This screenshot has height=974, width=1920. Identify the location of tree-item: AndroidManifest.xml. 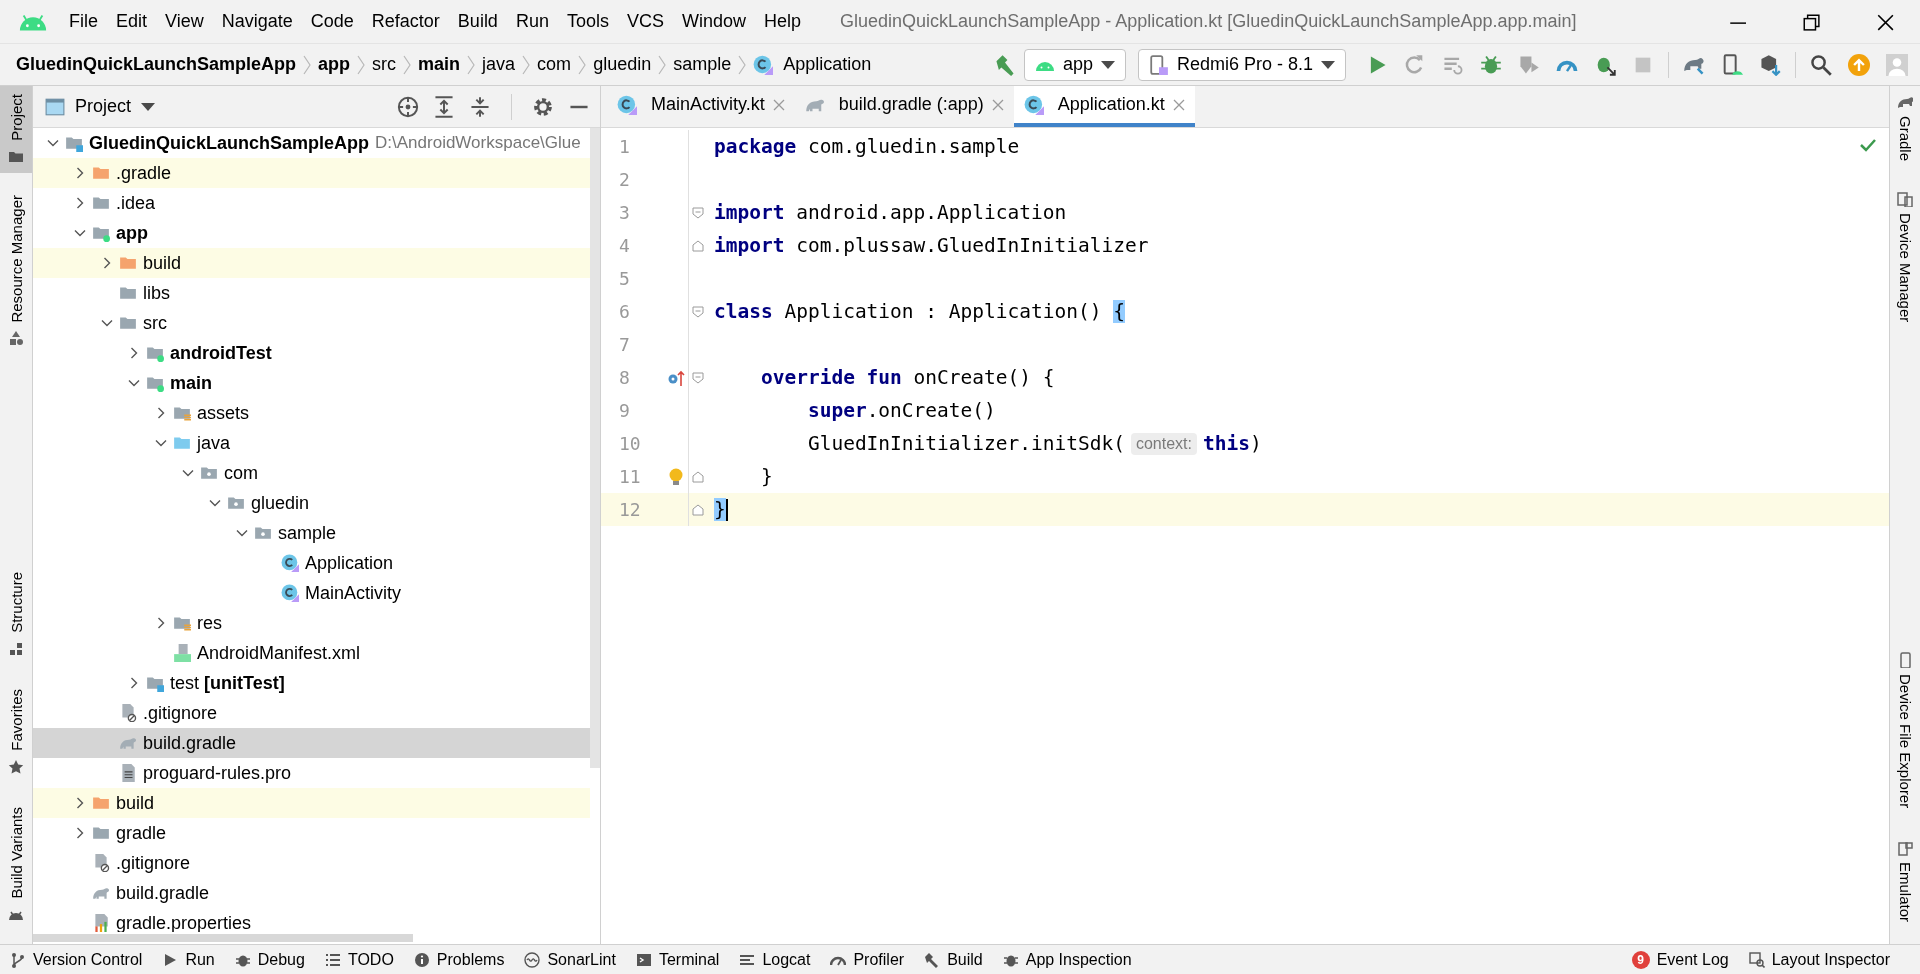
(311, 653).